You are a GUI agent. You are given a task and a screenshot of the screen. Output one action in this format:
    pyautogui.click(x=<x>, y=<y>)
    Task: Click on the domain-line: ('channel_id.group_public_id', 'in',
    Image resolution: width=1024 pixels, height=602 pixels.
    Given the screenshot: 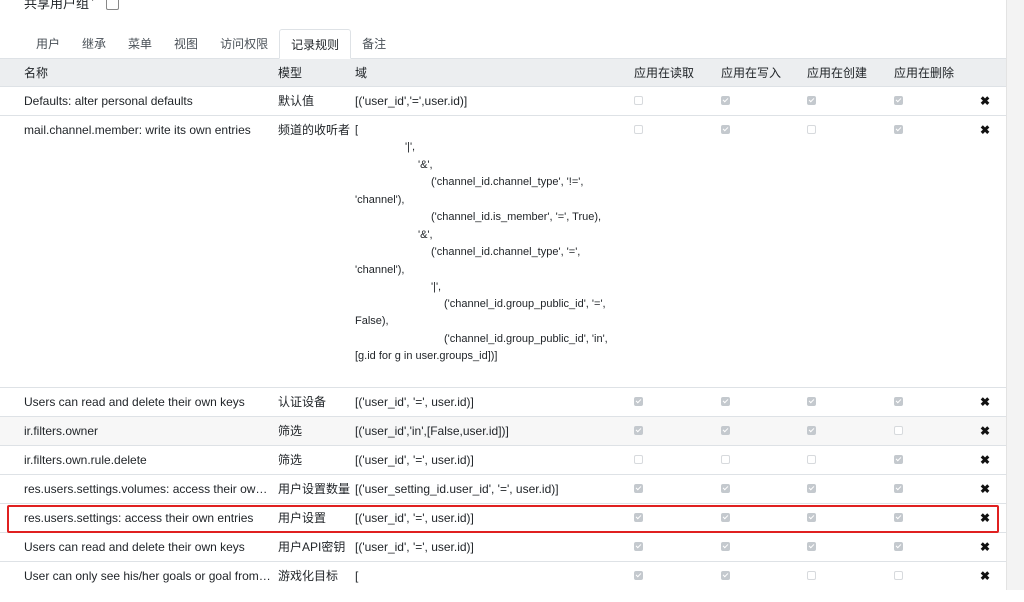 What is the action you would take?
    pyautogui.click(x=526, y=339)
    